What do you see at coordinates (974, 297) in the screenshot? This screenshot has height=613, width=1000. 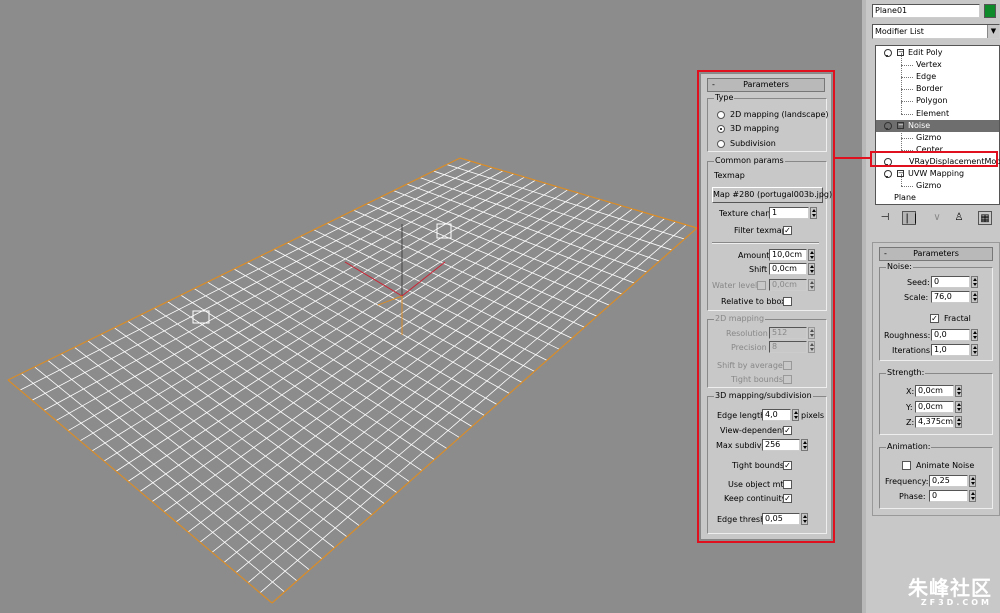 I see `scale-spinner` at bounding box center [974, 297].